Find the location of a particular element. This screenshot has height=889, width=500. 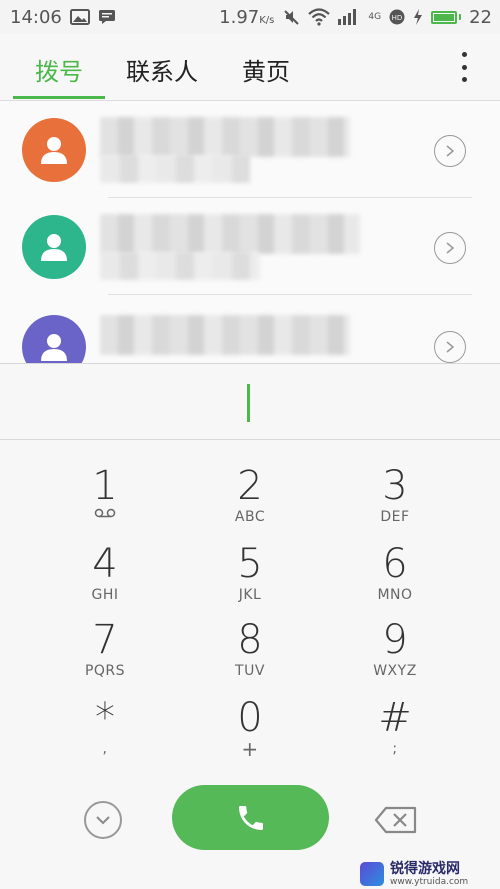

charging-icon is located at coordinates (418, 17).